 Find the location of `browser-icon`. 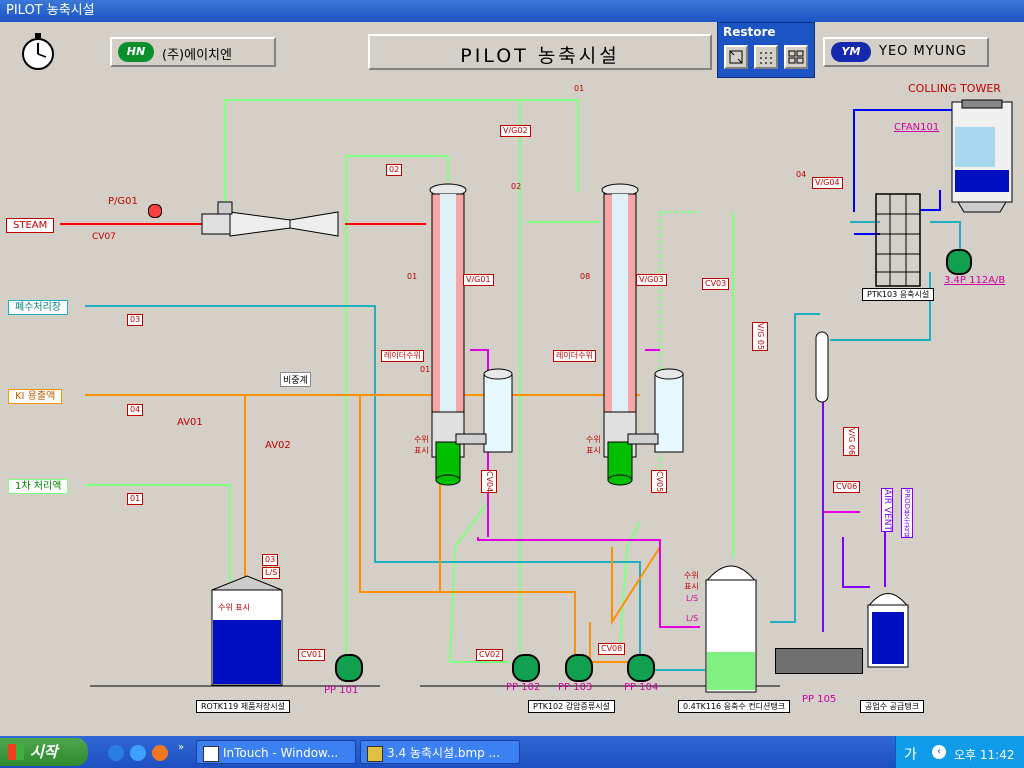

browser-icon is located at coordinates (138, 753).